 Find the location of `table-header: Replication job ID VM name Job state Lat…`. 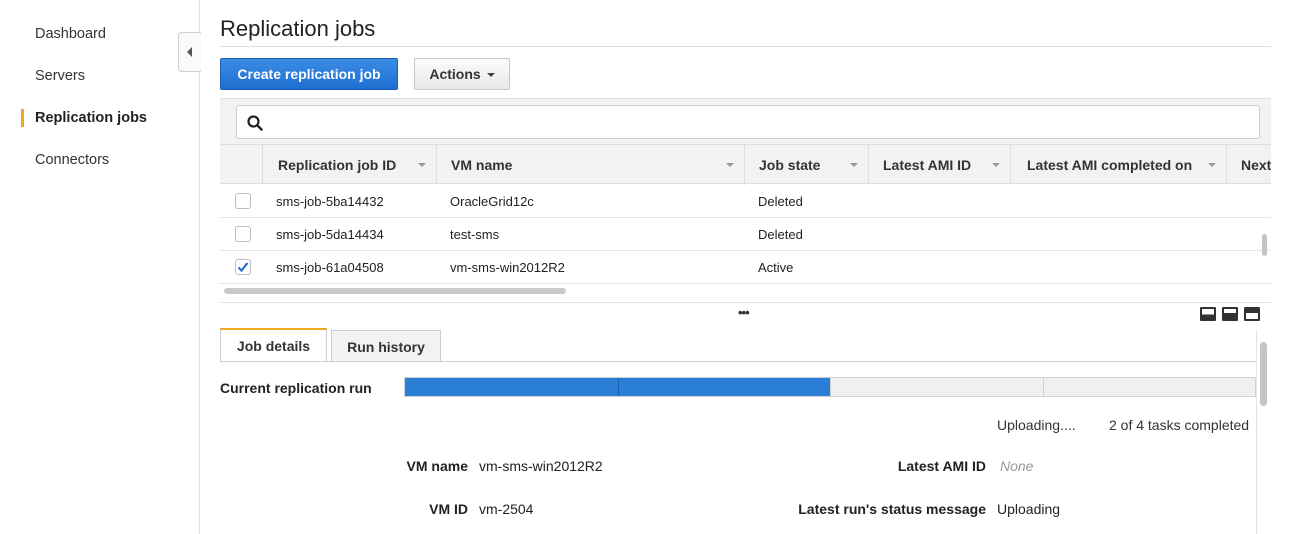

table-header: Replication job ID VM name Job state Lat… is located at coordinates (745, 164).